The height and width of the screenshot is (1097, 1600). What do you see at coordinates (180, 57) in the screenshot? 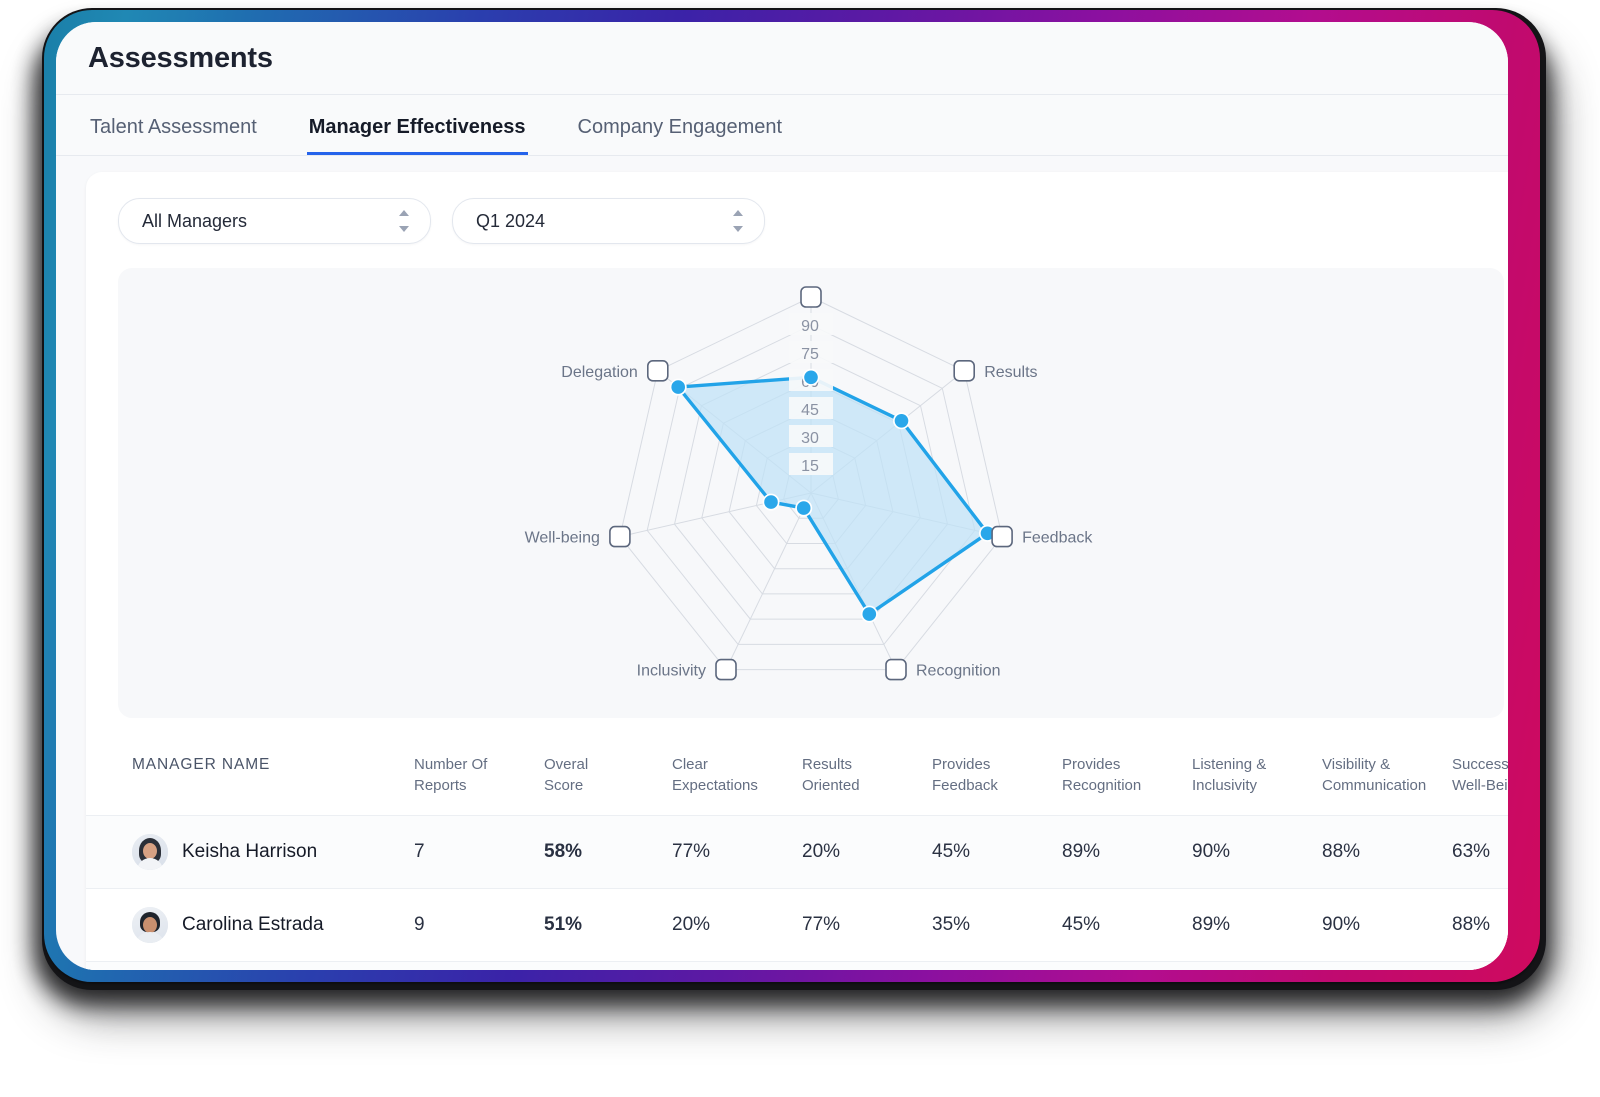
I see `page-title: Assessments` at bounding box center [180, 57].